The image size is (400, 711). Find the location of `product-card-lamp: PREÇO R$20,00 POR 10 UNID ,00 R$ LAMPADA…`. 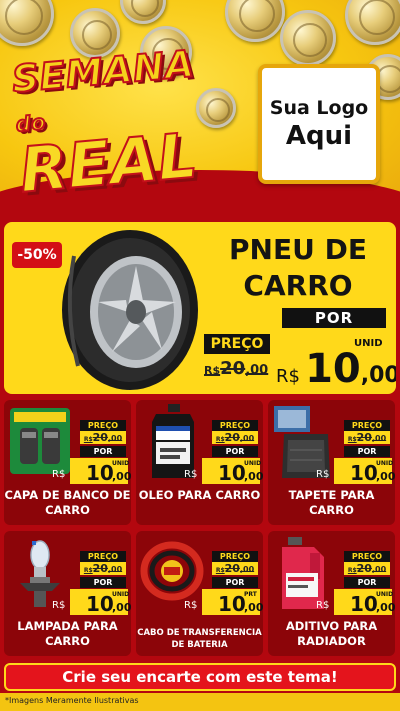

product-card-lamp: PREÇO R$20,00 POR 10 UNID ,00 R$ LAMPADA… is located at coordinates (67, 593).